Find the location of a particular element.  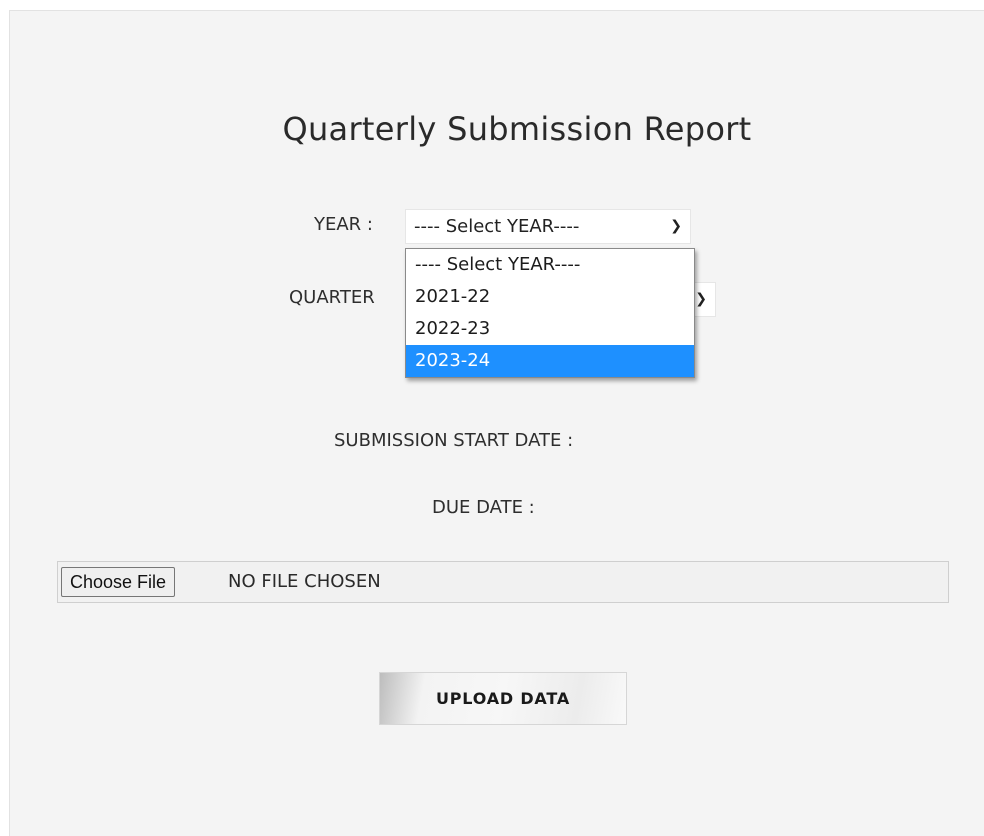

due-date-label: DUE DATE : is located at coordinates (483, 507).